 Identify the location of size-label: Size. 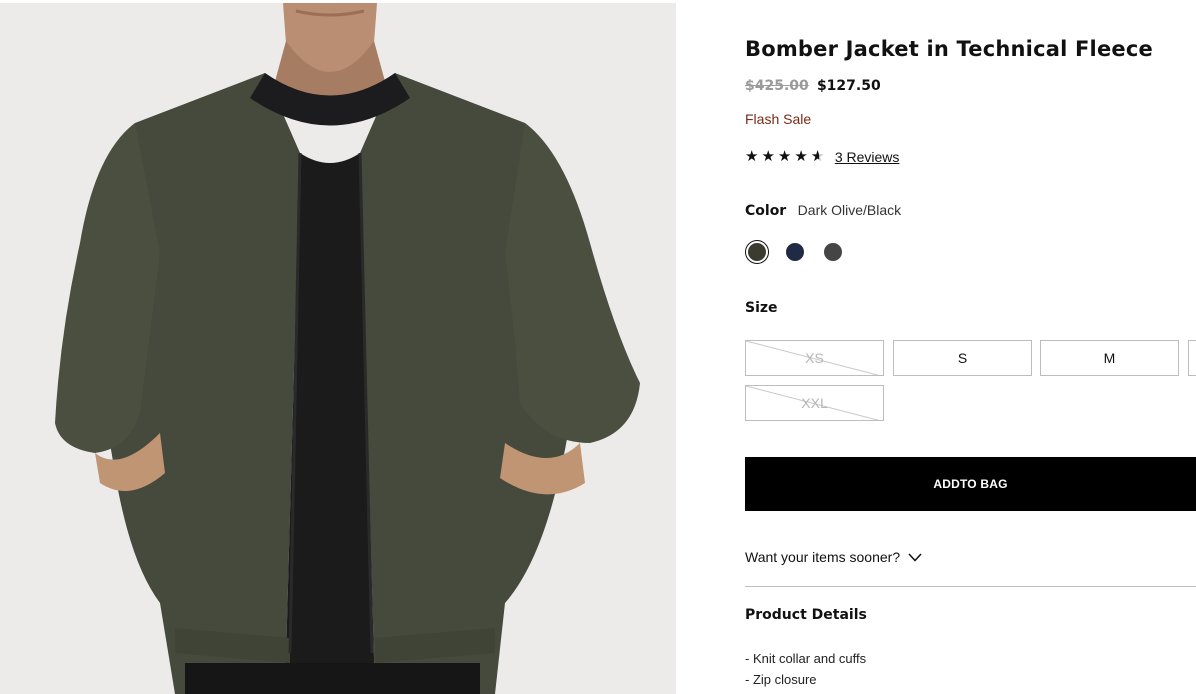
(761, 308).